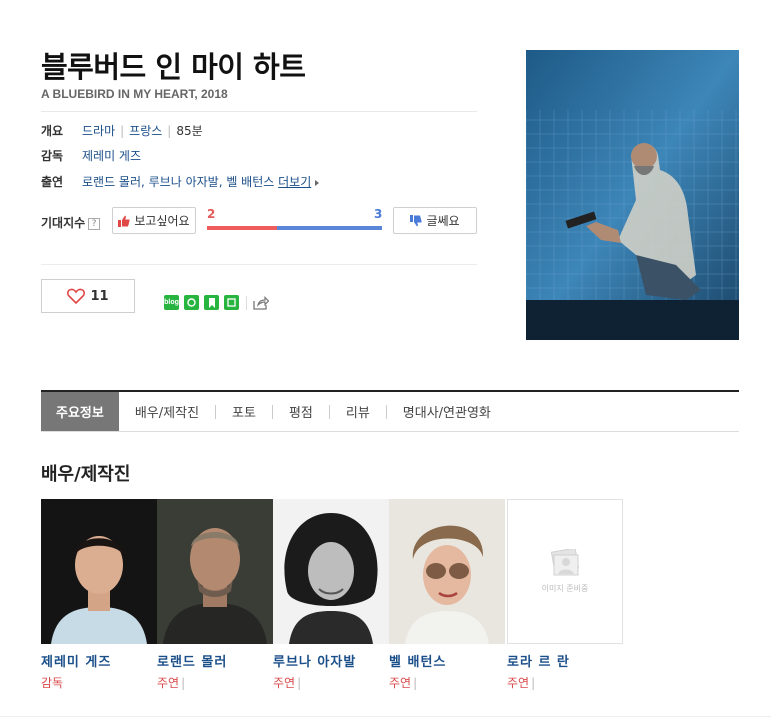 The image size is (771, 720). I want to click on cast-name: 벨 배턴스, so click(447, 660).